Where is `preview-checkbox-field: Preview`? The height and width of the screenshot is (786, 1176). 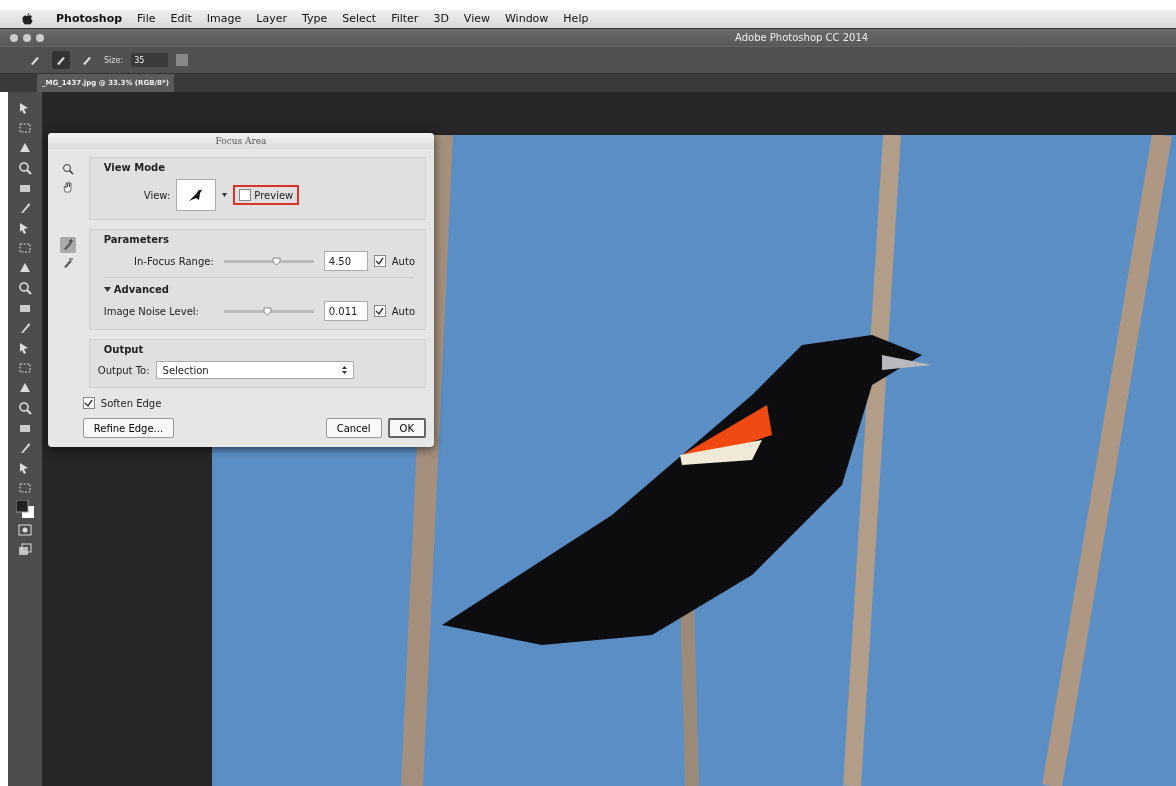 preview-checkbox-field: Preview is located at coordinates (266, 195).